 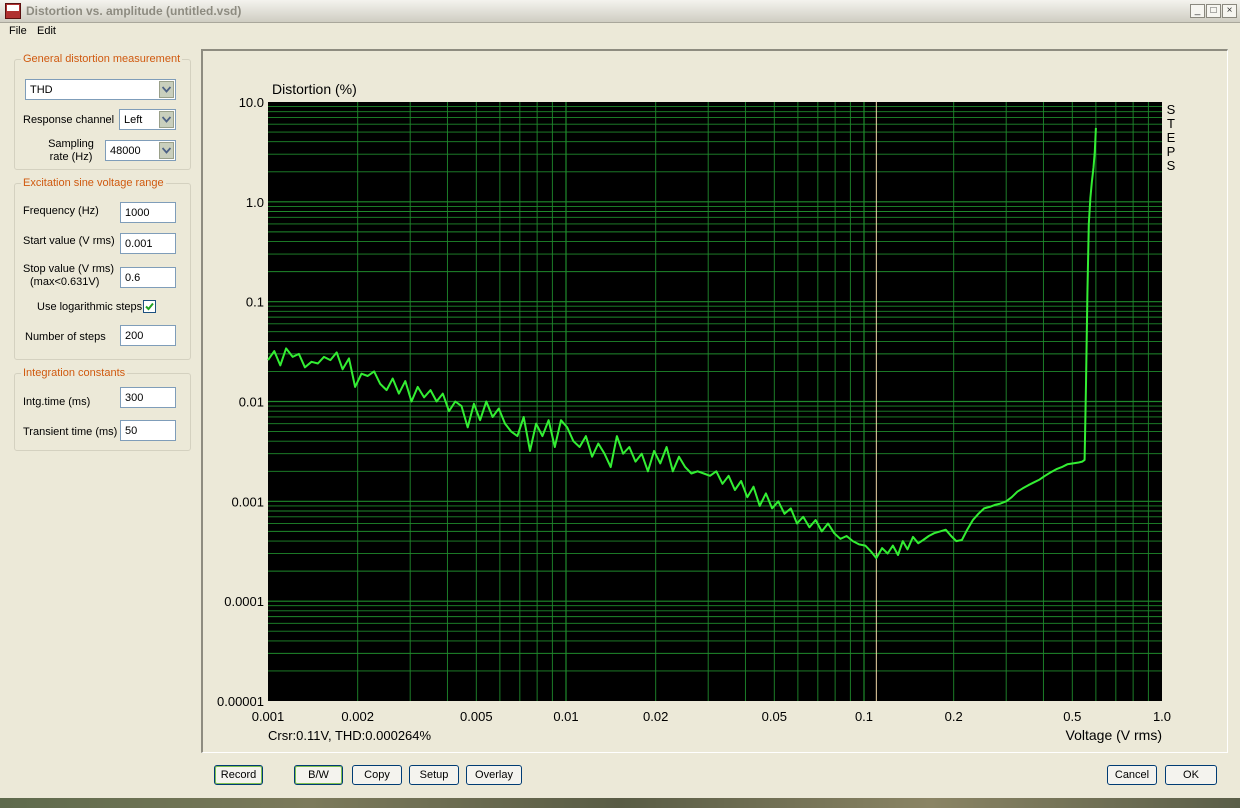 I want to click on y-tick-label: 0.0001, so click(x=244, y=601).